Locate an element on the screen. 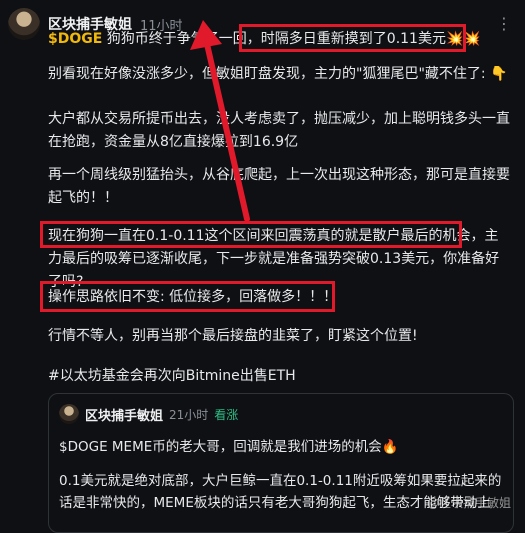 The width and height of the screenshot is (525, 533). line1-text: 狗狗币终于争气了一回， is located at coordinates (181, 39).